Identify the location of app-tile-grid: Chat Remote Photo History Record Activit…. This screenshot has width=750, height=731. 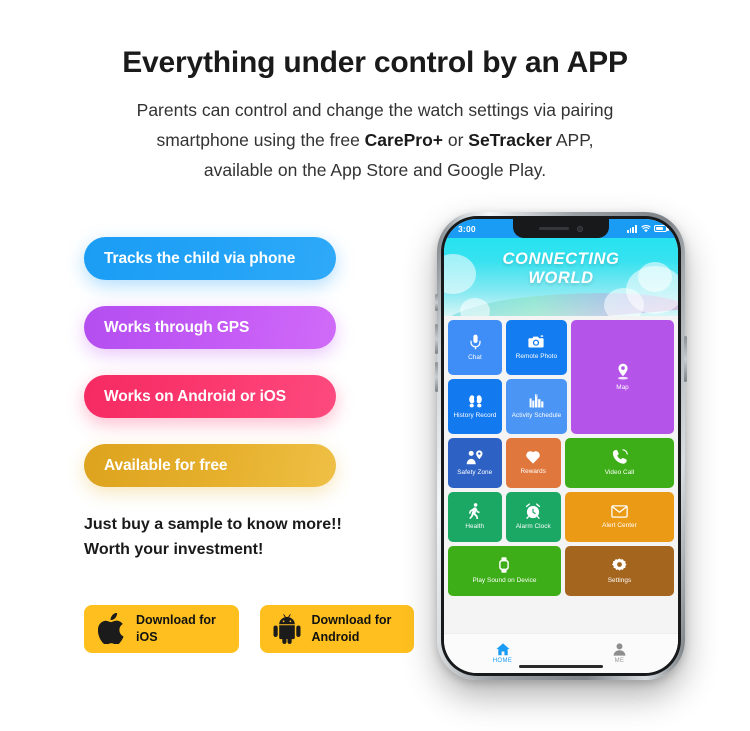
(561, 458).